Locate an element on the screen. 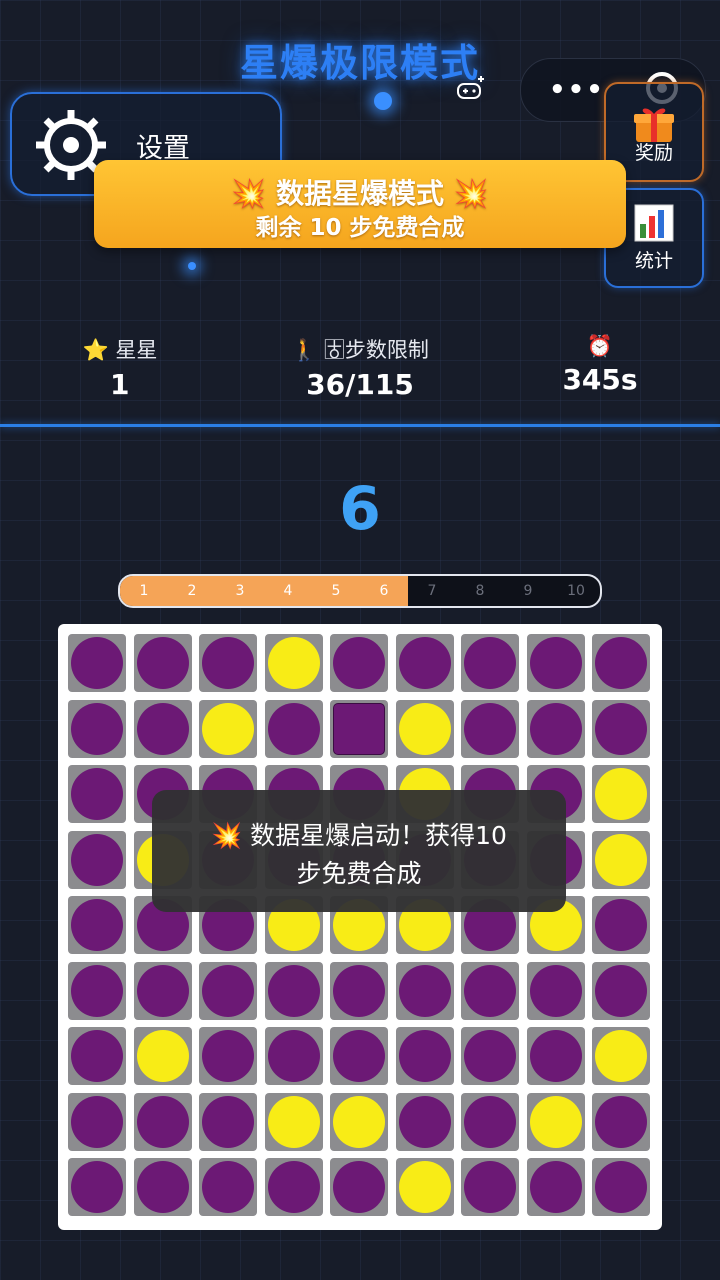 The image size is (720, 1280). purple-block is located at coordinates (359, 728).